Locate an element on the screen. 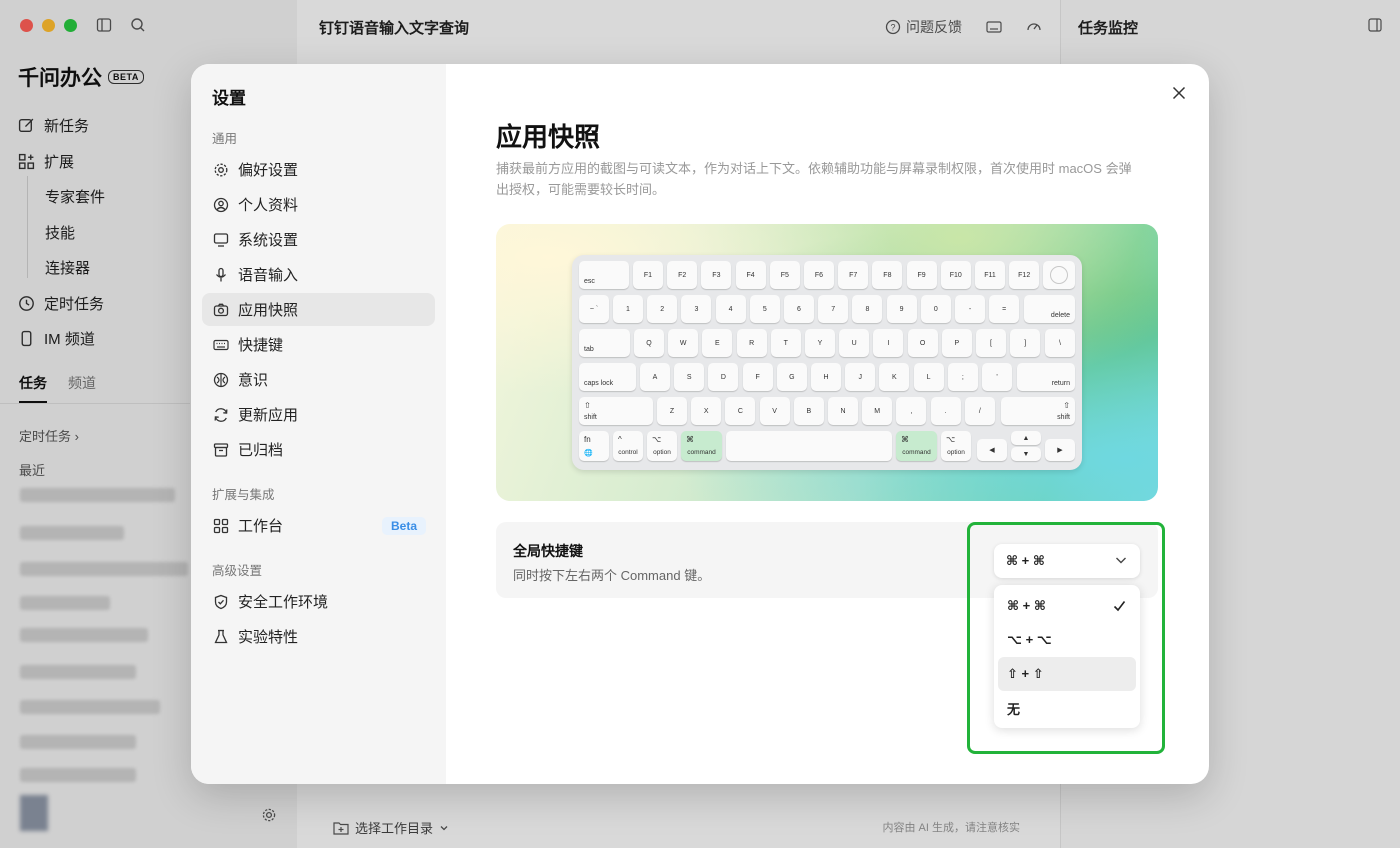 This screenshot has height=848, width=1400. keyboard-key: , is located at coordinates (911, 411).